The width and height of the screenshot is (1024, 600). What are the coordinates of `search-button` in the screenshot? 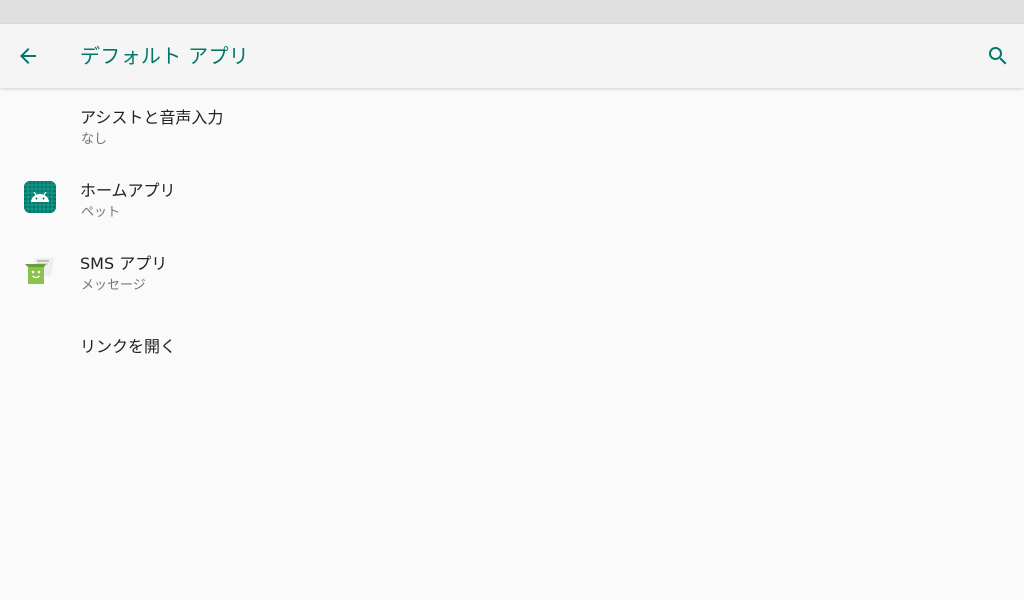 It's located at (998, 56).